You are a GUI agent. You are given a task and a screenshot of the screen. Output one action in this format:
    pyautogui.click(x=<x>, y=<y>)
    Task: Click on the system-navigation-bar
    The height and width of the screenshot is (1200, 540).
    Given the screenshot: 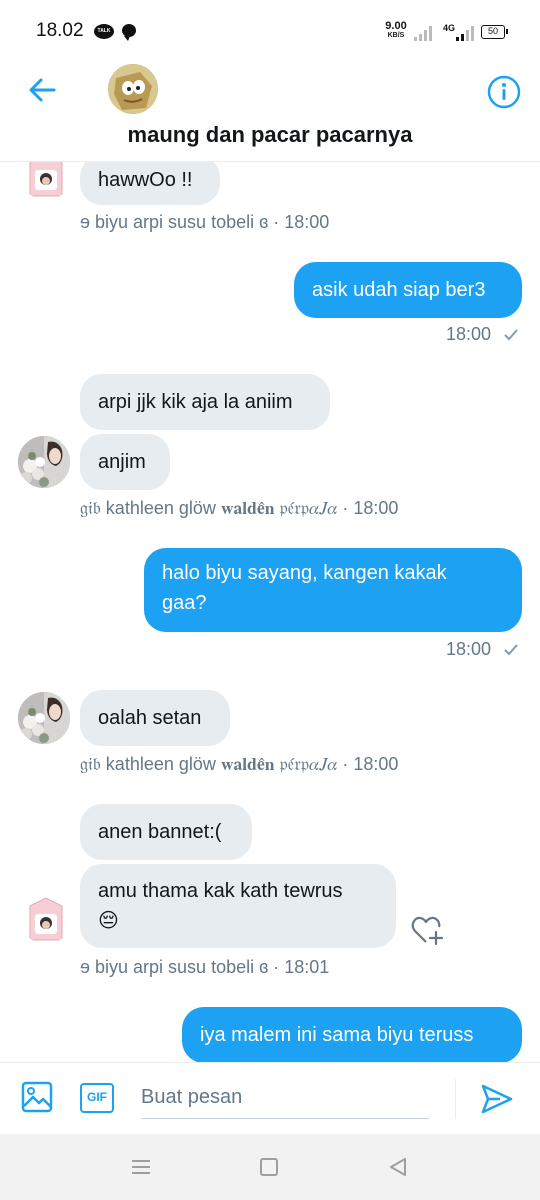 What is the action you would take?
    pyautogui.click(x=270, y=1167)
    